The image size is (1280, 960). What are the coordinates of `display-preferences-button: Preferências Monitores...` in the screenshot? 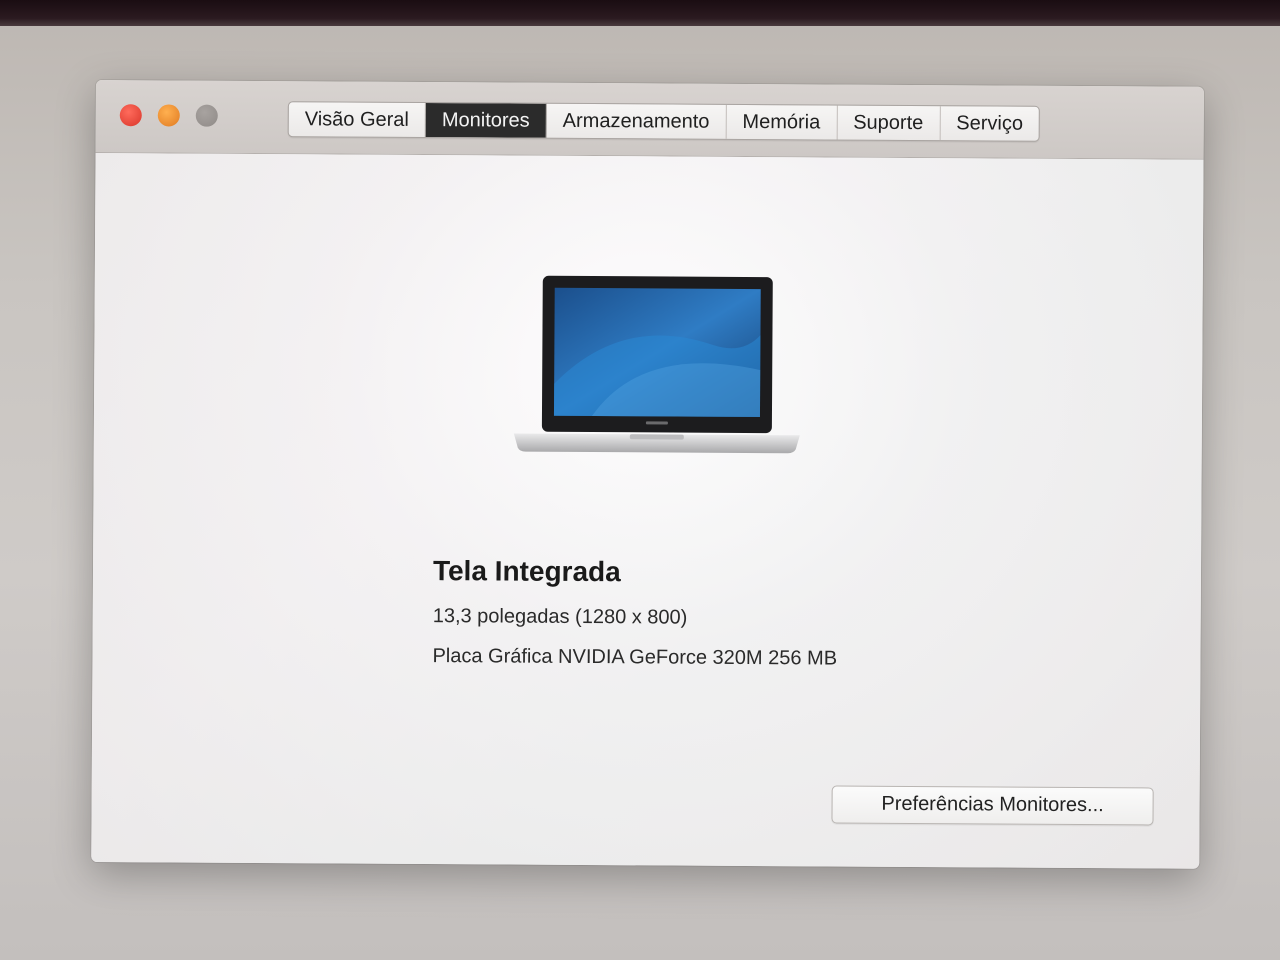 It's located at (992, 805).